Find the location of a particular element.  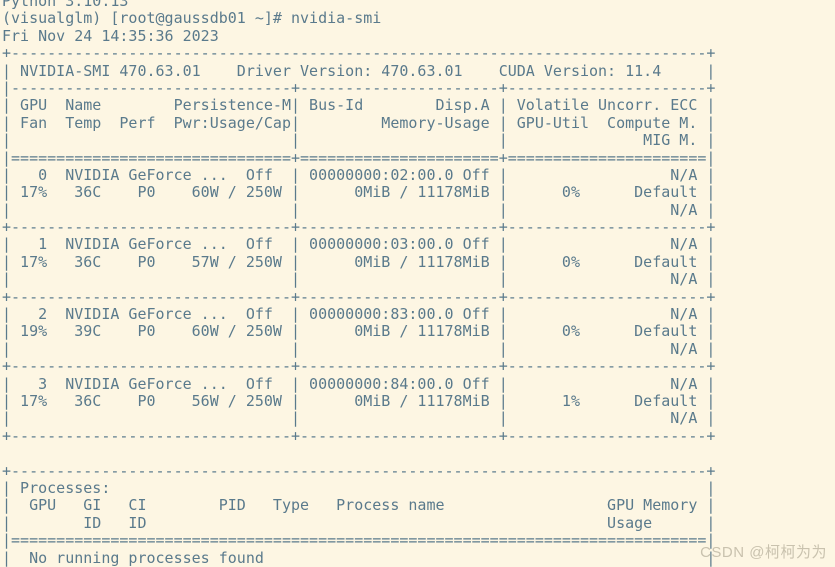

nvidia-smi-line is located at coordinates (358, 453).